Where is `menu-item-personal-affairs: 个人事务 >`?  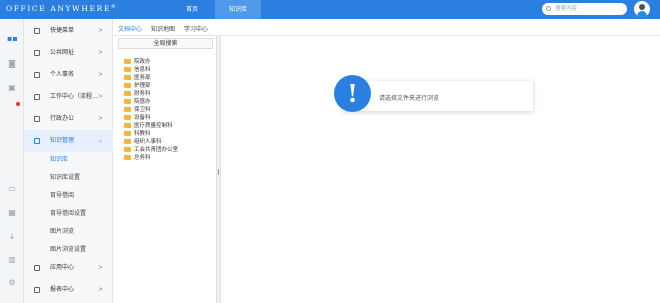 menu-item-personal-affairs: 个人事务 > is located at coordinates (68, 75).